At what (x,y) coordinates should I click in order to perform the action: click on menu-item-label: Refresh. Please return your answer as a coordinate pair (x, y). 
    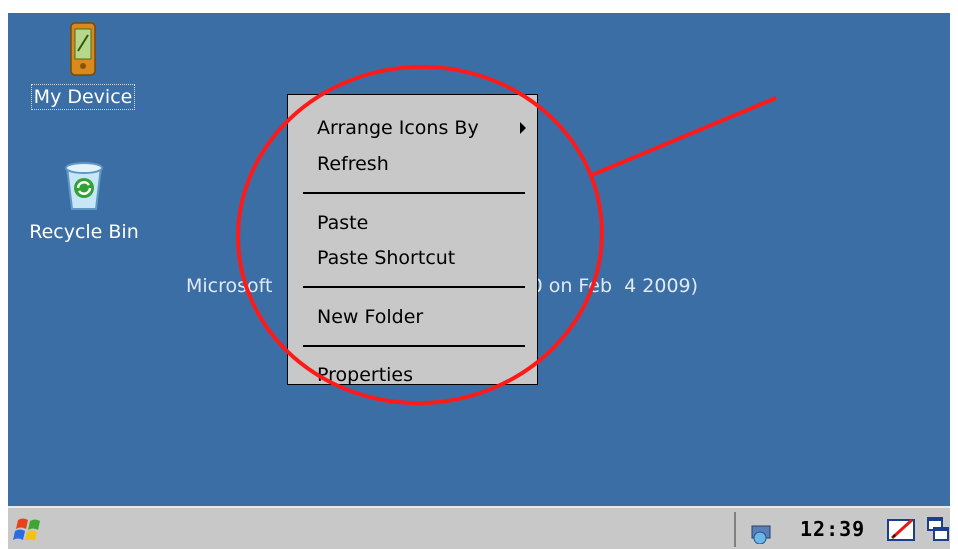
    Looking at the image, I should click on (353, 164).